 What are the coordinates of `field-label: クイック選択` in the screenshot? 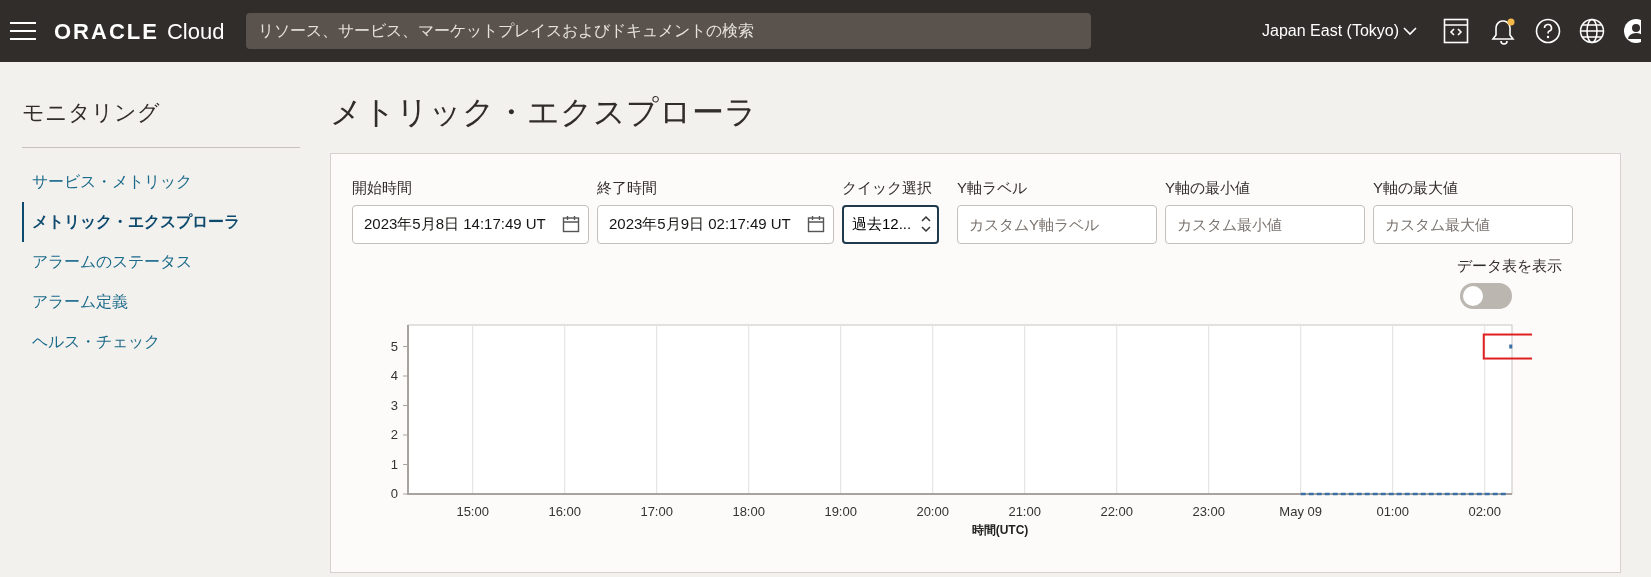 It's located at (887, 188).